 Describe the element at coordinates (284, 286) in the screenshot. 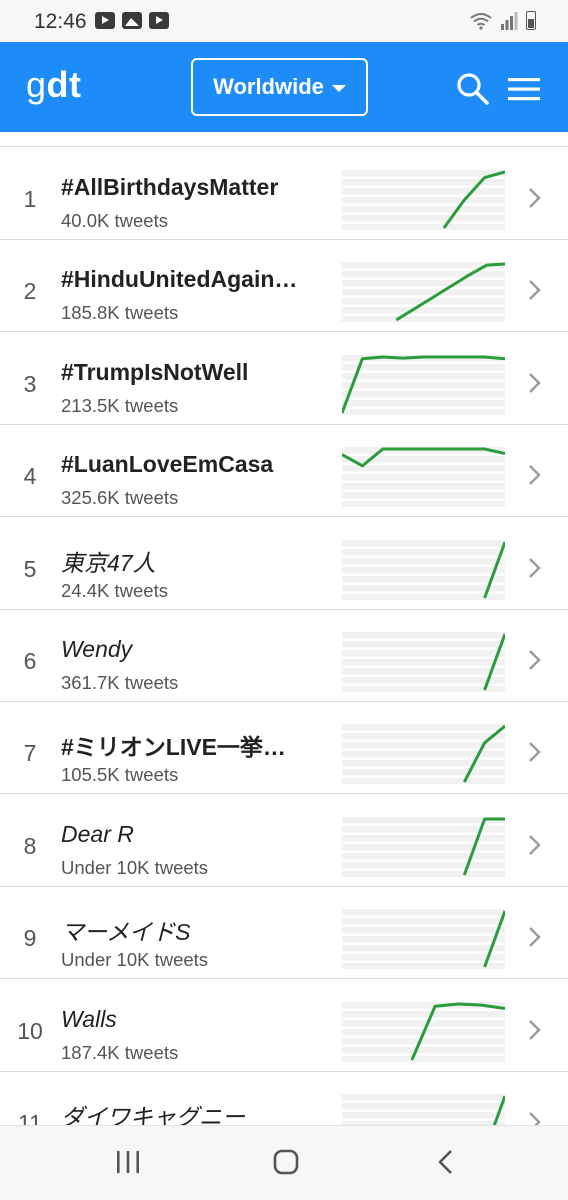

I see `trend-row: 2 #HinduUnitedAgain… 185.8K tweets` at that location.